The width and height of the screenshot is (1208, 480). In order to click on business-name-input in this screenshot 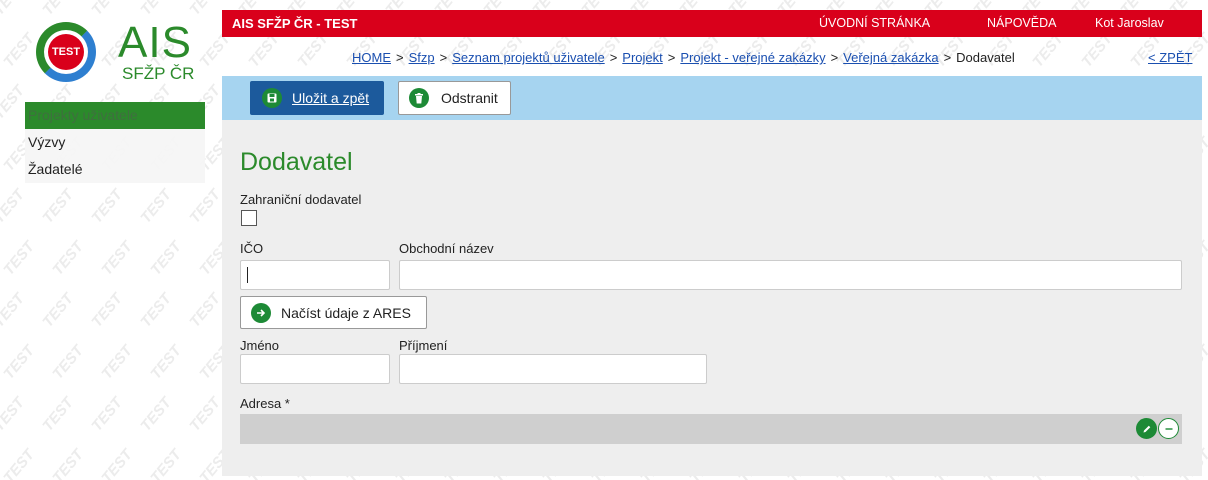, I will do `click(790, 275)`.